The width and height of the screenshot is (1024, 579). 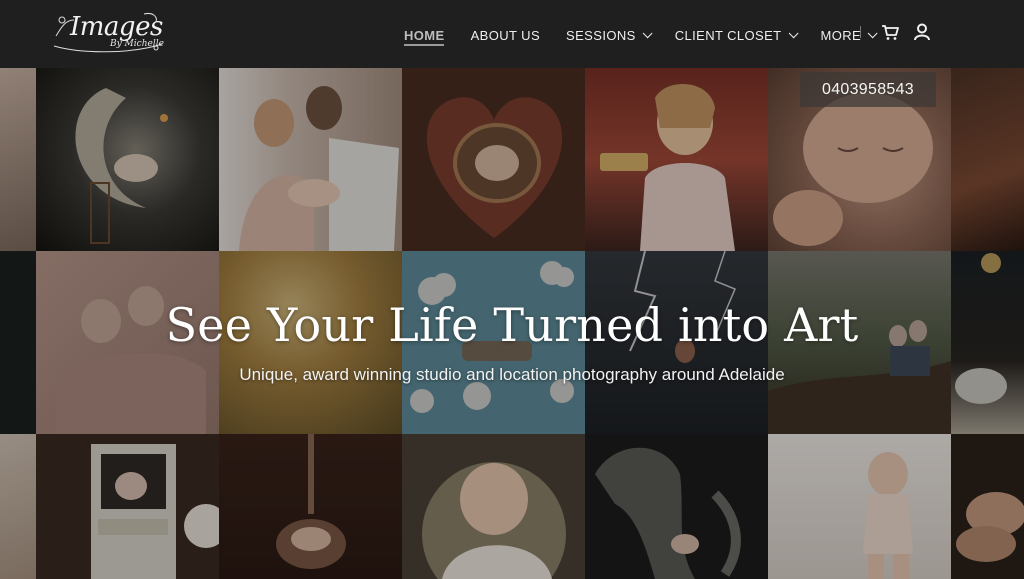 What do you see at coordinates (990, 527) in the screenshot?
I see `hands-photo-icon` at bounding box center [990, 527].